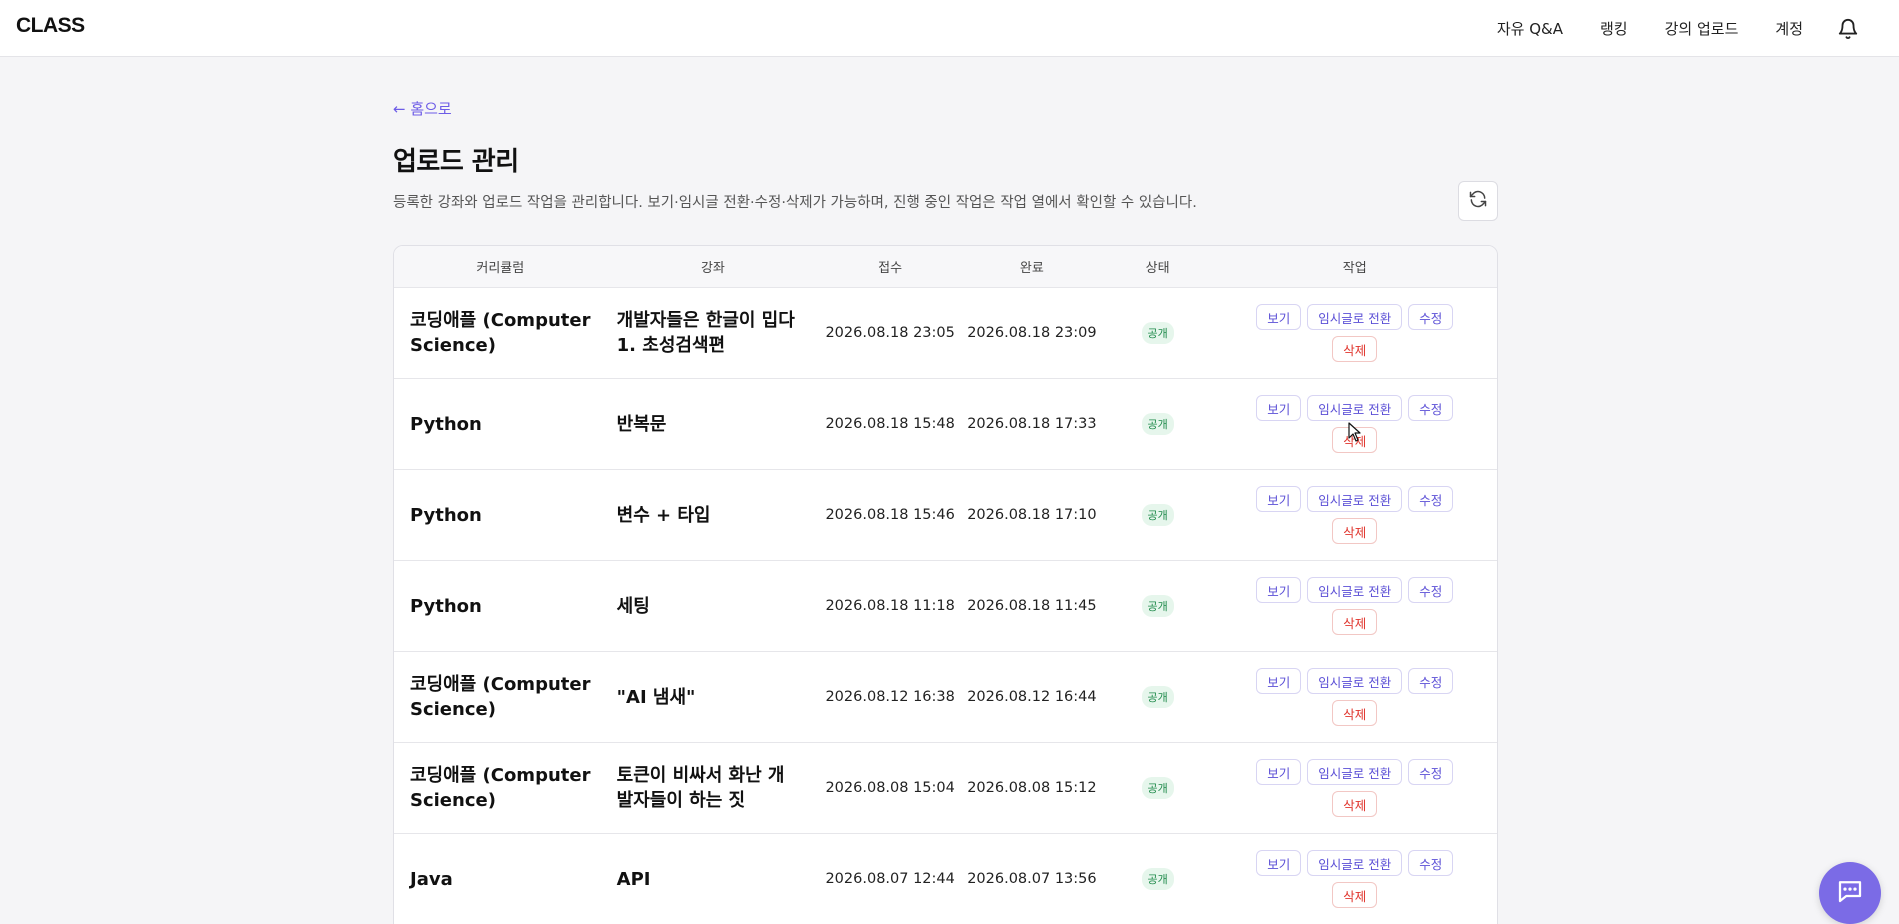 The image size is (1899, 924). I want to click on main-nav: 자유 Q&A 랭킹 강의 업로드 계정, so click(1659, 28).